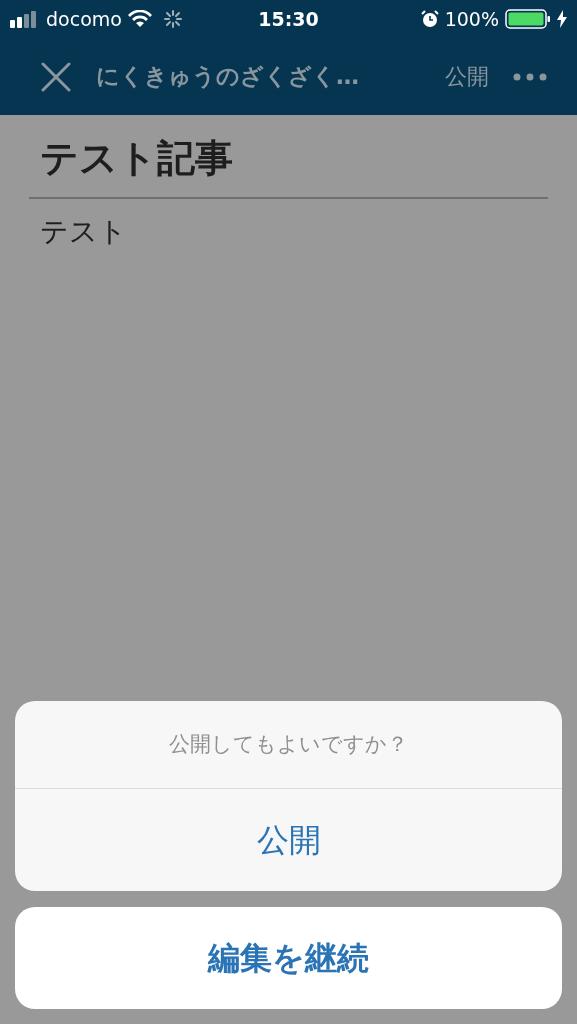  What do you see at coordinates (288, 840) in the screenshot?
I see `publish-action-button: 公開` at bounding box center [288, 840].